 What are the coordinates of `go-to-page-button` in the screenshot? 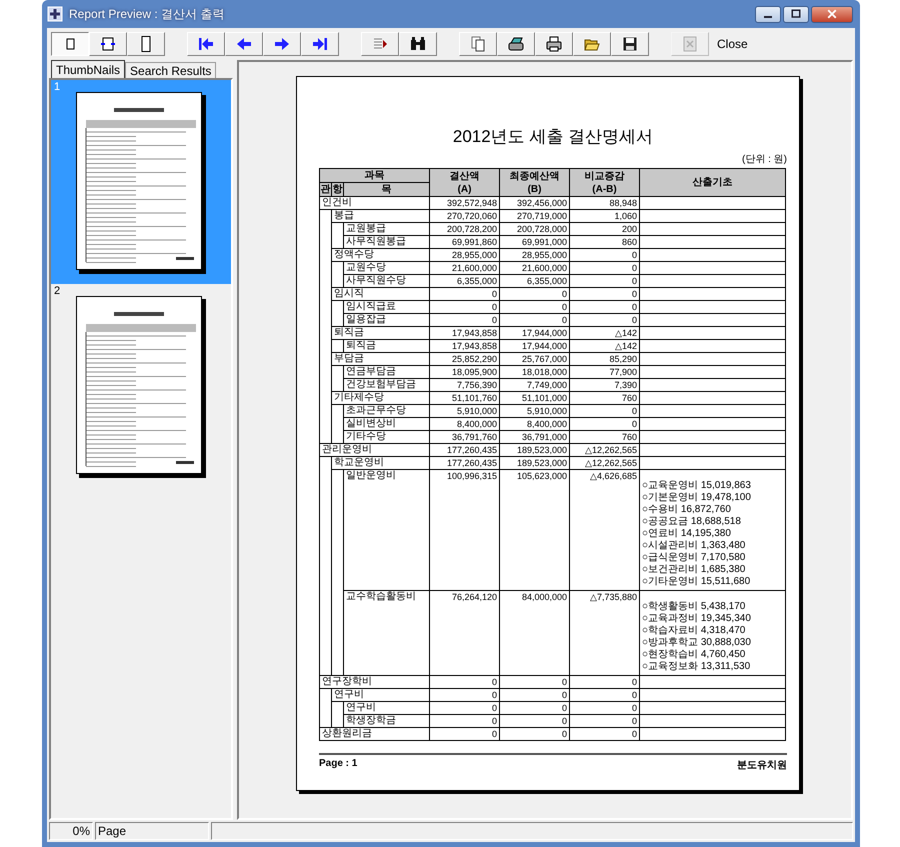 It's located at (380, 44).